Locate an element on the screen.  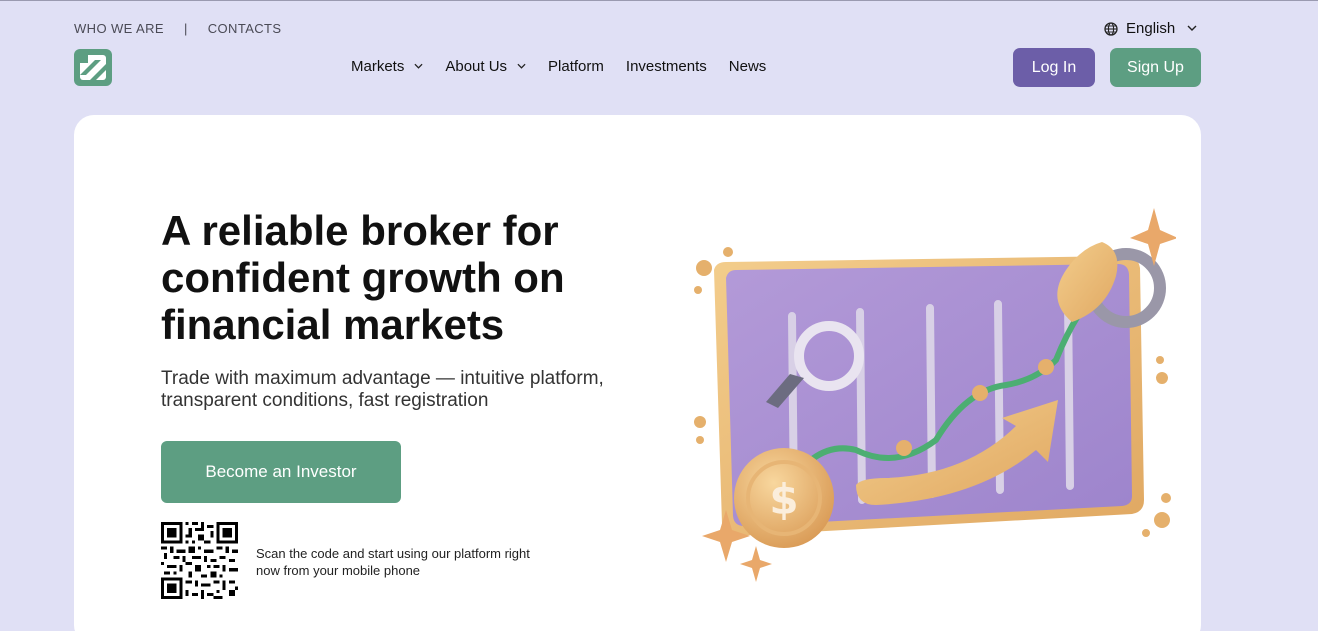
become-investor-button: Become an Investor is located at coordinates (281, 472).